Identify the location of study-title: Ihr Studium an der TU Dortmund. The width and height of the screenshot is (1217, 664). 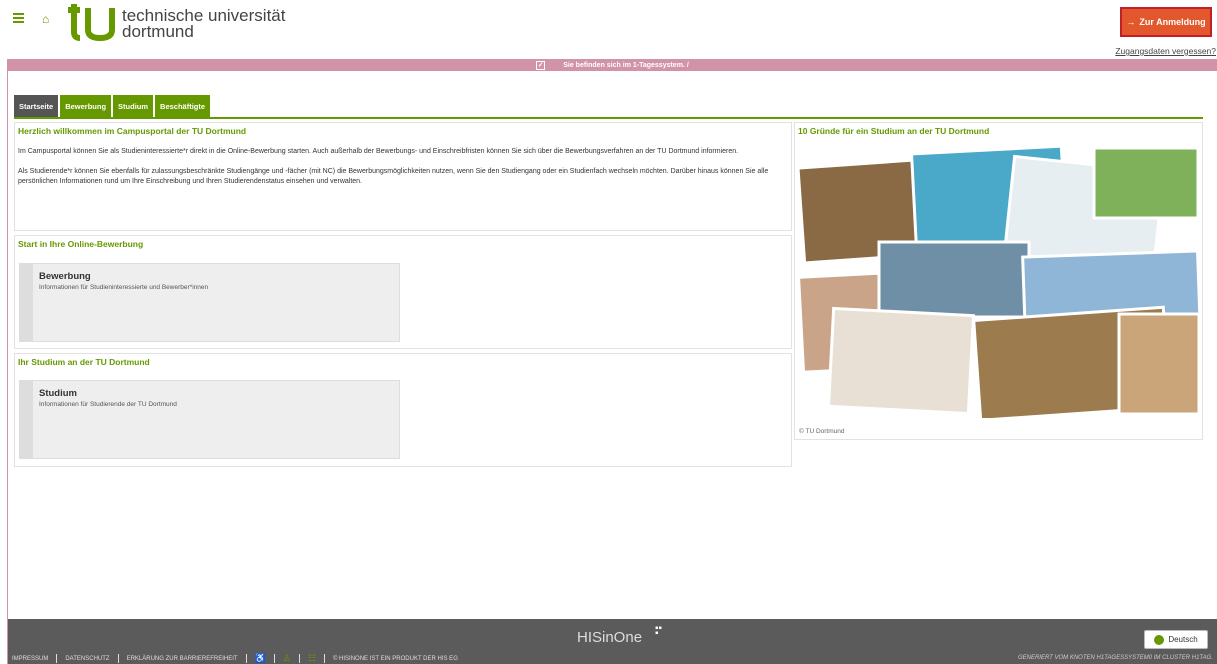
(84, 362).